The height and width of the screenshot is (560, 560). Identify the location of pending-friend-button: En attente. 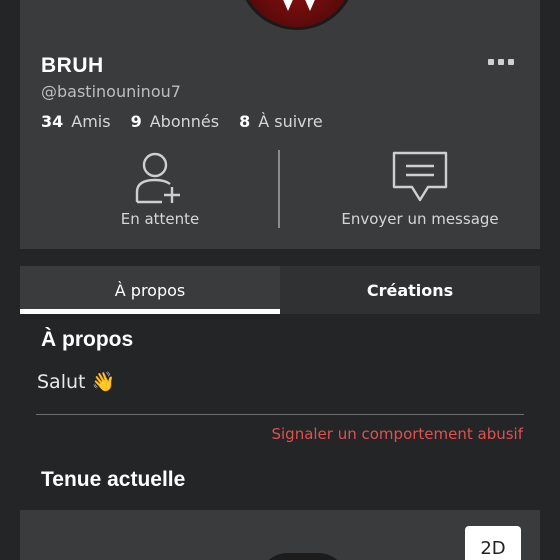
(160, 190).